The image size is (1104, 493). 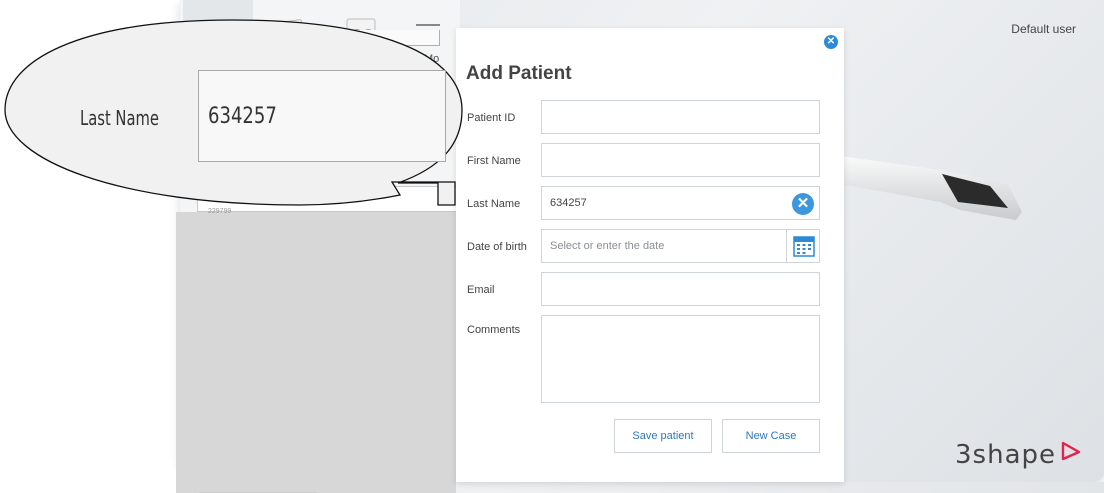 What do you see at coordinates (680, 117) in the screenshot?
I see `patient-id-field` at bounding box center [680, 117].